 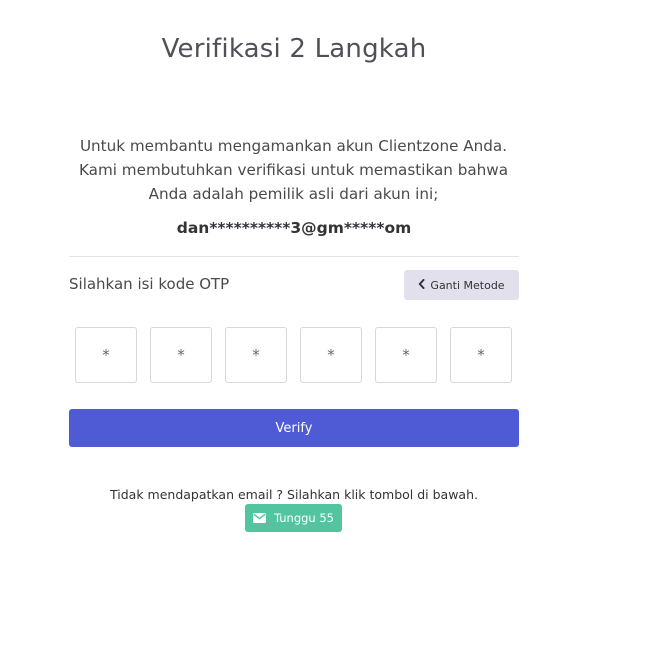 I want to click on resend-email-button: Tunggu 55, so click(x=293, y=518).